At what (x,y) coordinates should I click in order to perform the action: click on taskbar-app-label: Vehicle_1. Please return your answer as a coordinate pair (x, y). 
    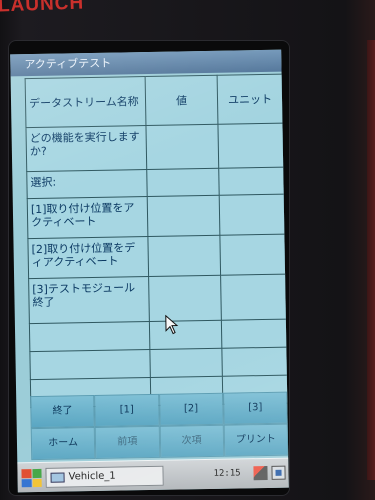
    Looking at the image, I should click on (92, 476).